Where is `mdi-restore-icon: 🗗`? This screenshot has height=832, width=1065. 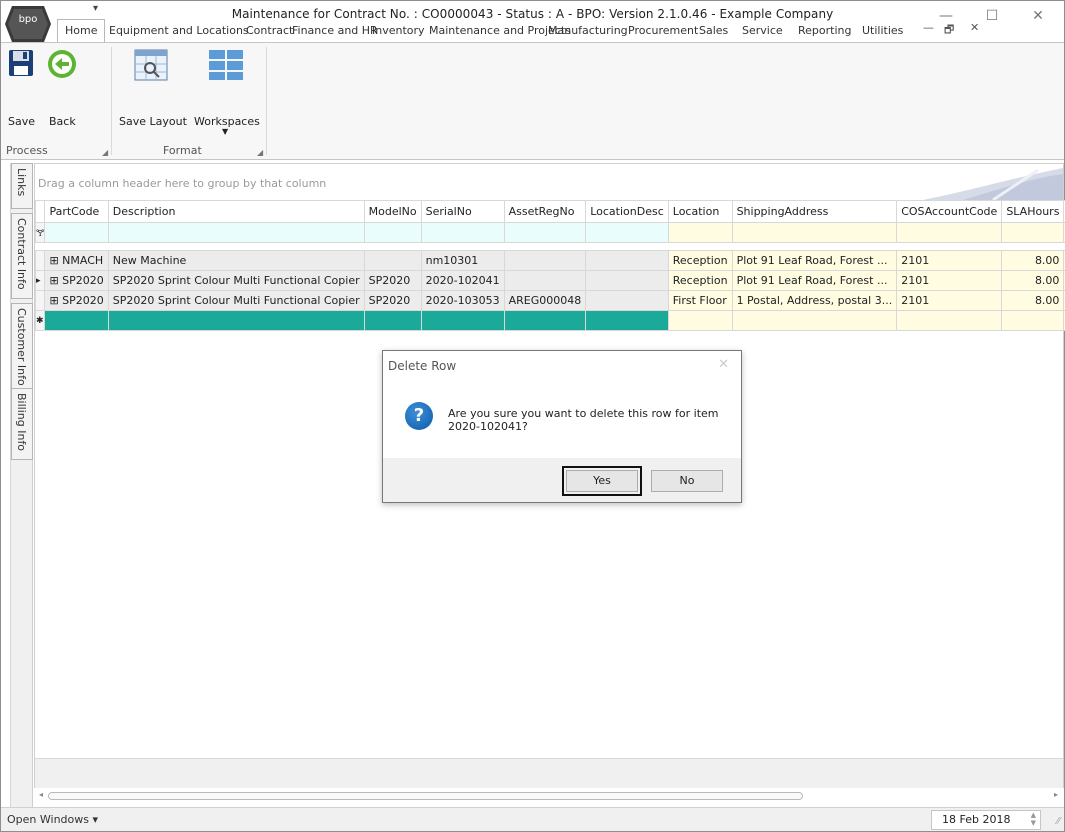 mdi-restore-icon: 🗗 is located at coordinates (949, 30).